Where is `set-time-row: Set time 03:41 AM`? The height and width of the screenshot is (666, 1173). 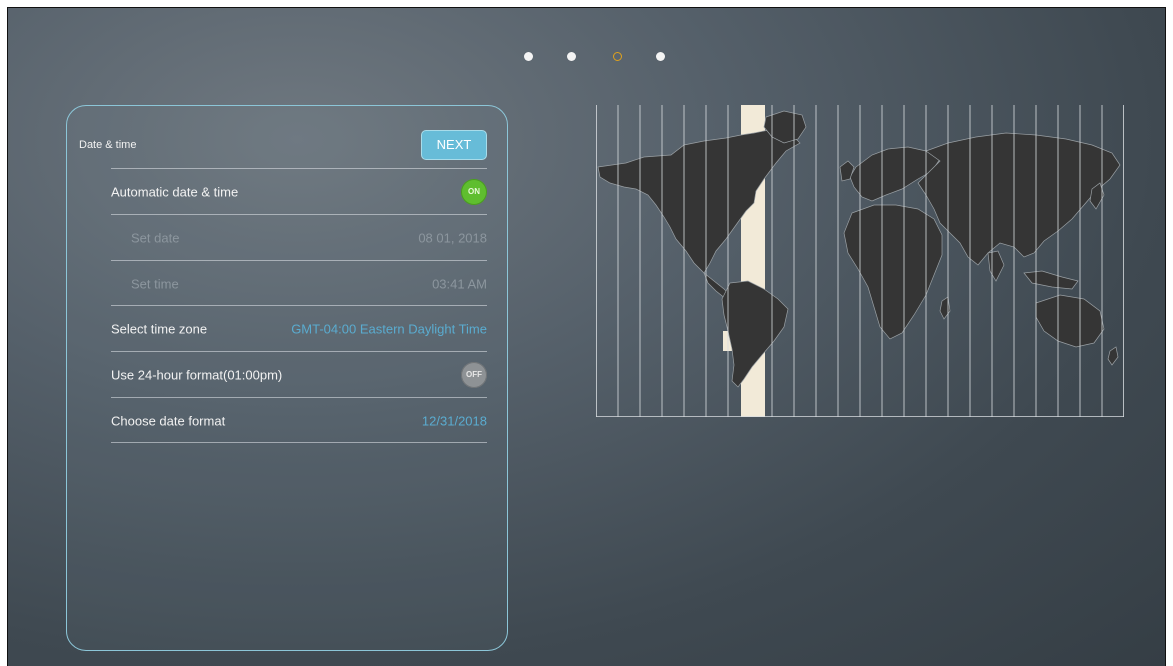 set-time-row: Set time 03:41 AM is located at coordinates (287, 283).